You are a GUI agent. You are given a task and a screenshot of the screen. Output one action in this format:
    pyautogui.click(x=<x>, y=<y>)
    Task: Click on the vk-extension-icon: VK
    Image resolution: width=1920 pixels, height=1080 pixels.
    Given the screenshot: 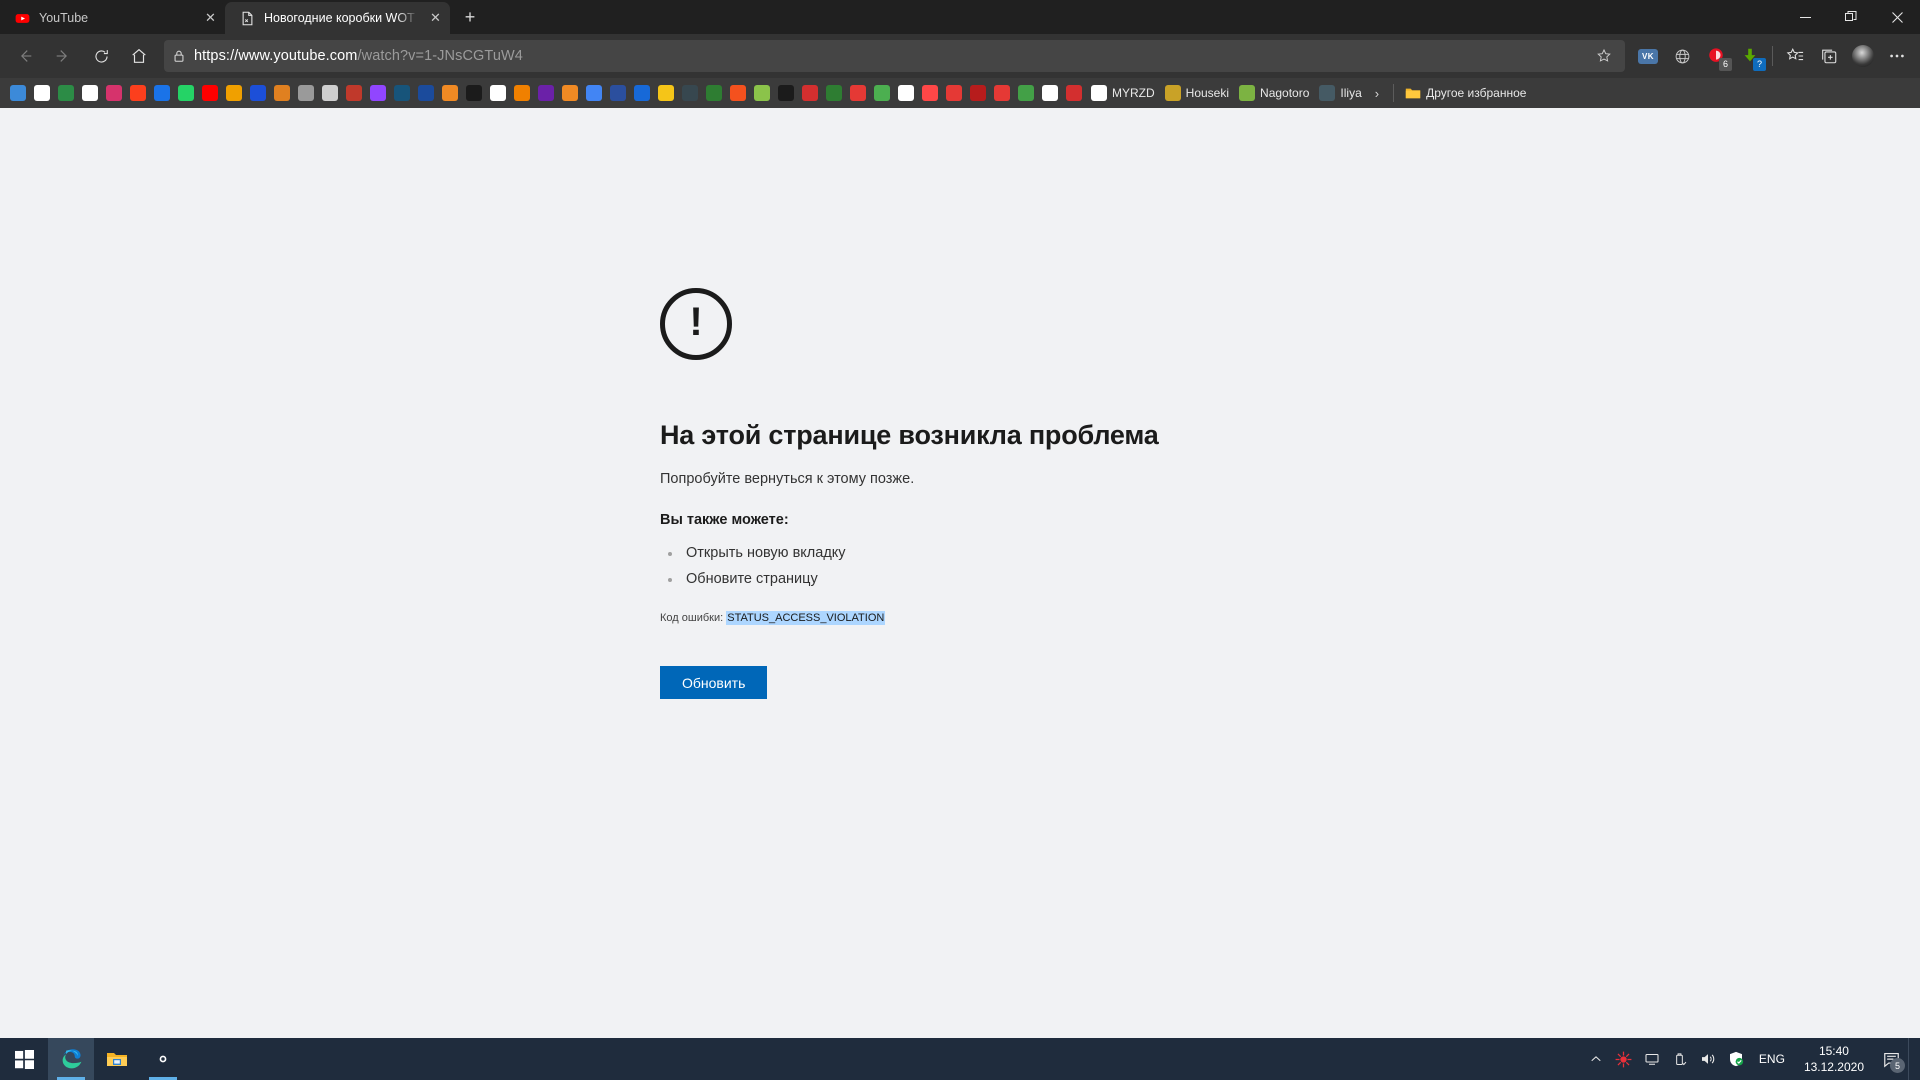 What is the action you would take?
    pyautogui.click(x=1648, y=56)
    